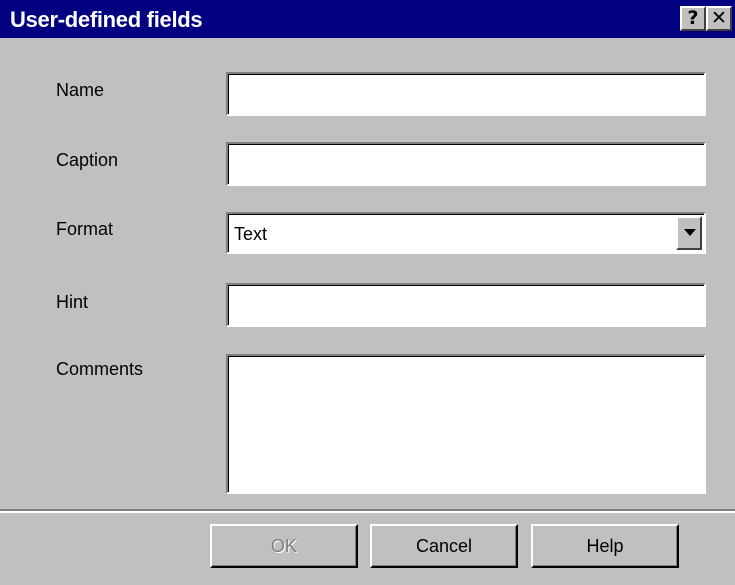 The image size is (735, 585). I want to click on help-icon: ?, so click(693, 18).